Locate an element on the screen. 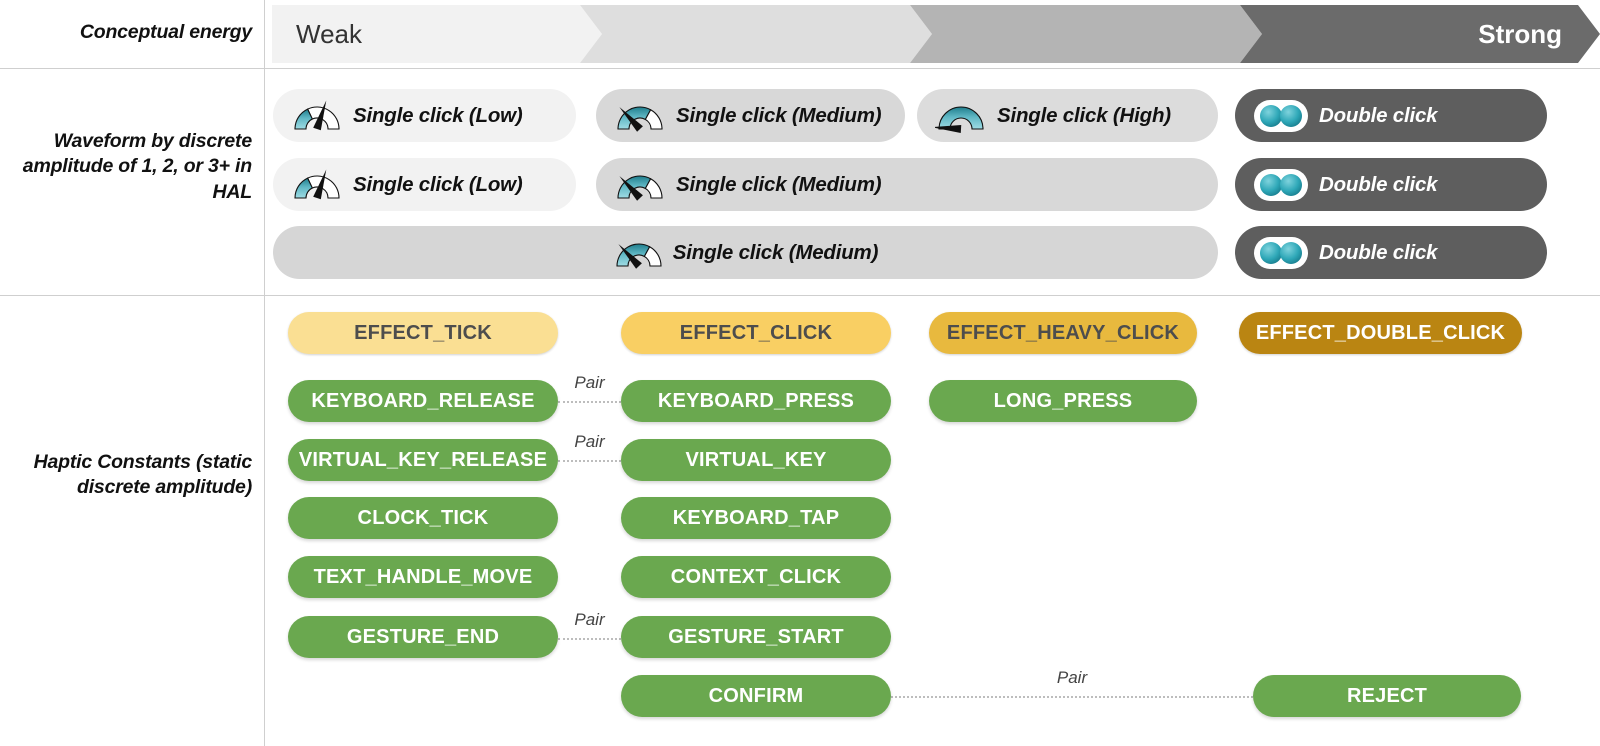  constant-pill-keyboard-tap: KEYBOARD_TAP is located at coordinates (756, 518).